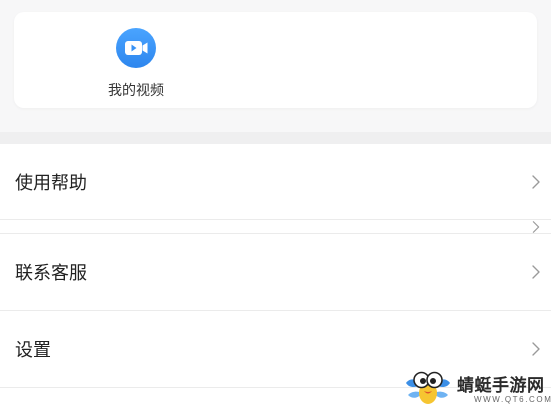 This screenshot has width=551, height=409. What do you see at coordinates (136, 48) in the screenshot?
I see `video-camera-icon` at bounding box center [136, 48].